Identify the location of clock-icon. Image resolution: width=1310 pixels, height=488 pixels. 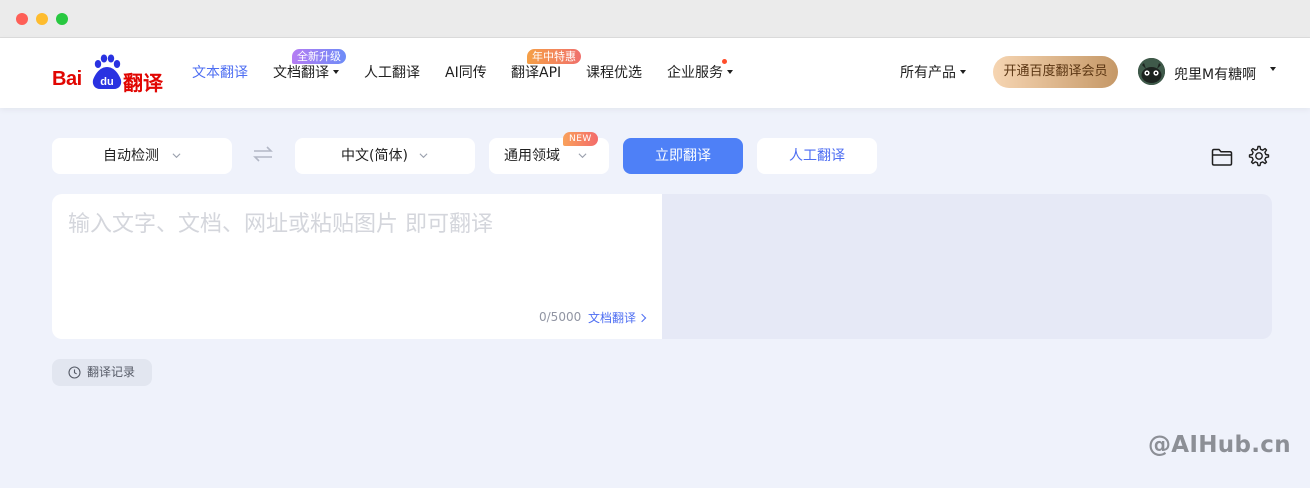
(74, 372).